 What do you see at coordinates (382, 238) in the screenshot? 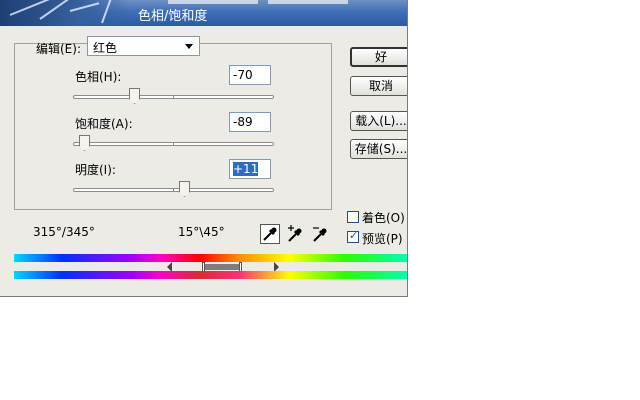
I see `preview-label: 预览(P)` at bounding box center [382, 238].